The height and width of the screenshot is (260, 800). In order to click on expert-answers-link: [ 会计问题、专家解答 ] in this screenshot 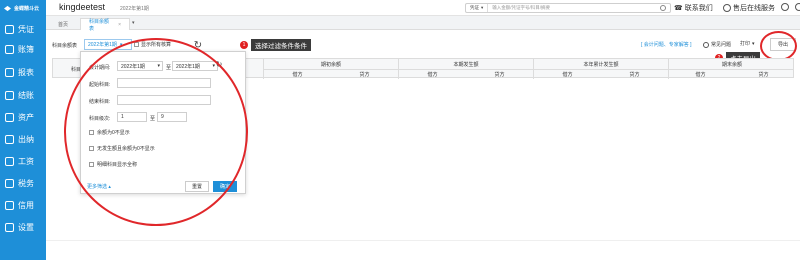, I will do `click(666, 44)`.